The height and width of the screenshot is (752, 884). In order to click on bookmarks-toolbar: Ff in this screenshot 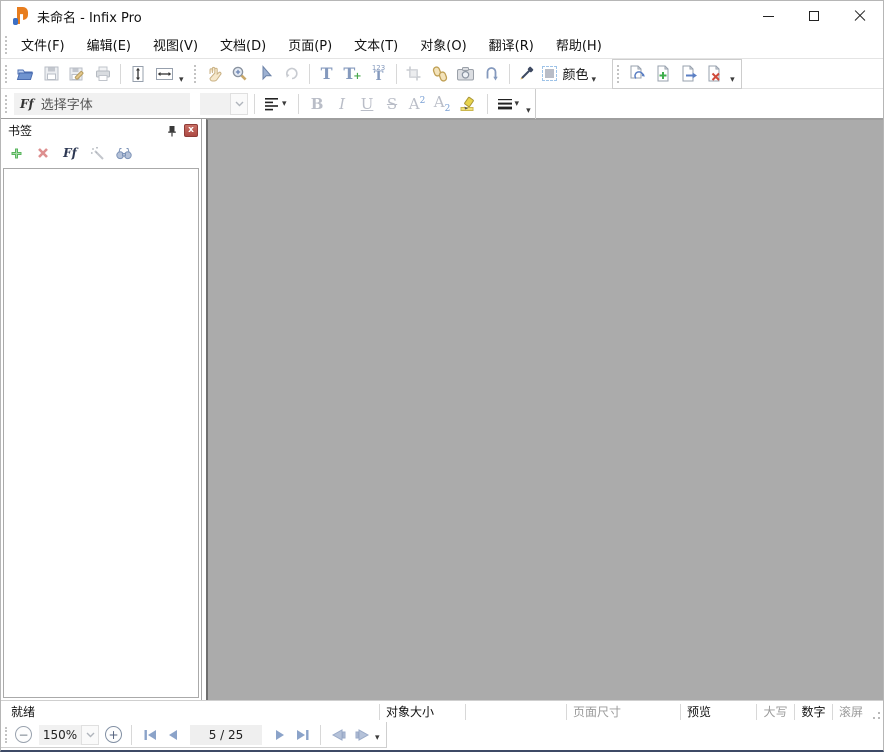, I will do `click(101, 153)`.